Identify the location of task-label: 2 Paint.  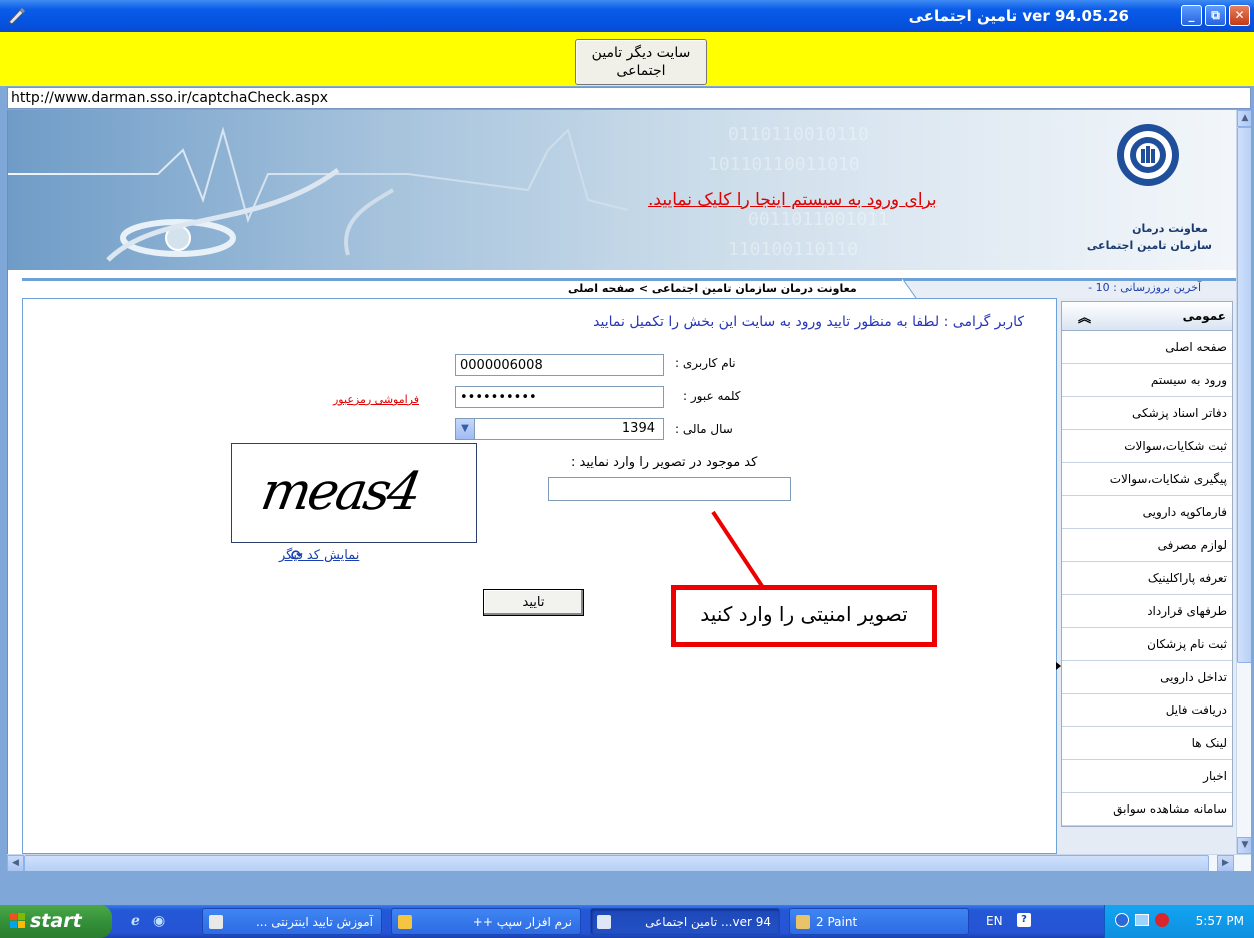
(837, 922).